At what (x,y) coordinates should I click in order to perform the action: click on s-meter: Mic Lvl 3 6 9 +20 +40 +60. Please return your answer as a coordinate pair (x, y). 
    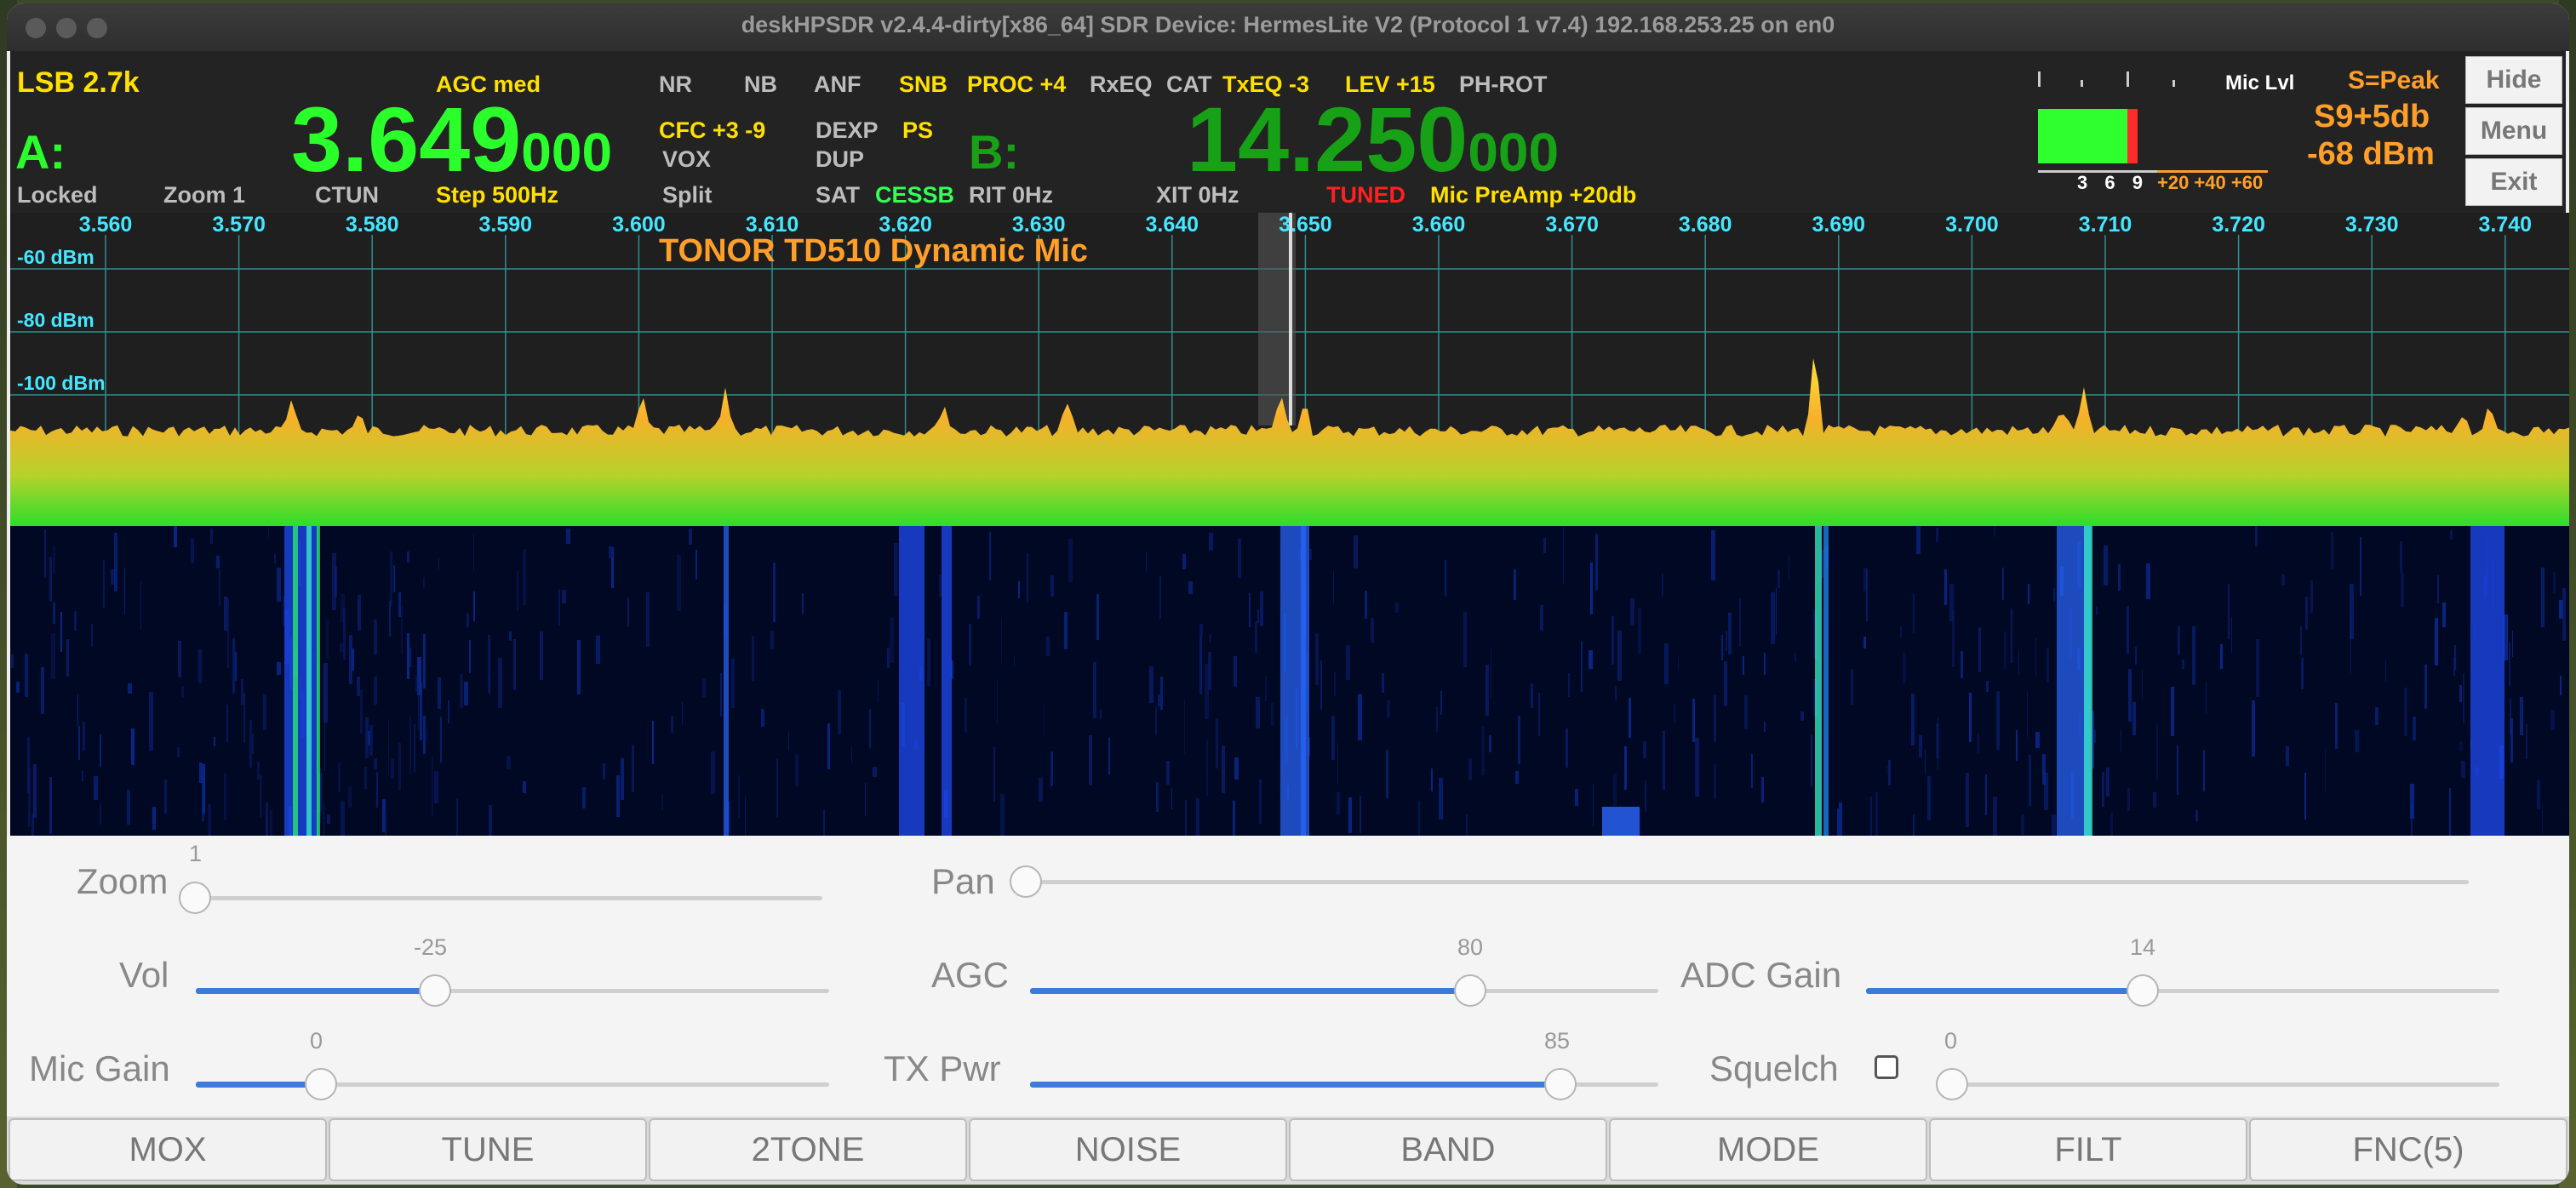
    Looking at the image, I should click on (2178, 132).